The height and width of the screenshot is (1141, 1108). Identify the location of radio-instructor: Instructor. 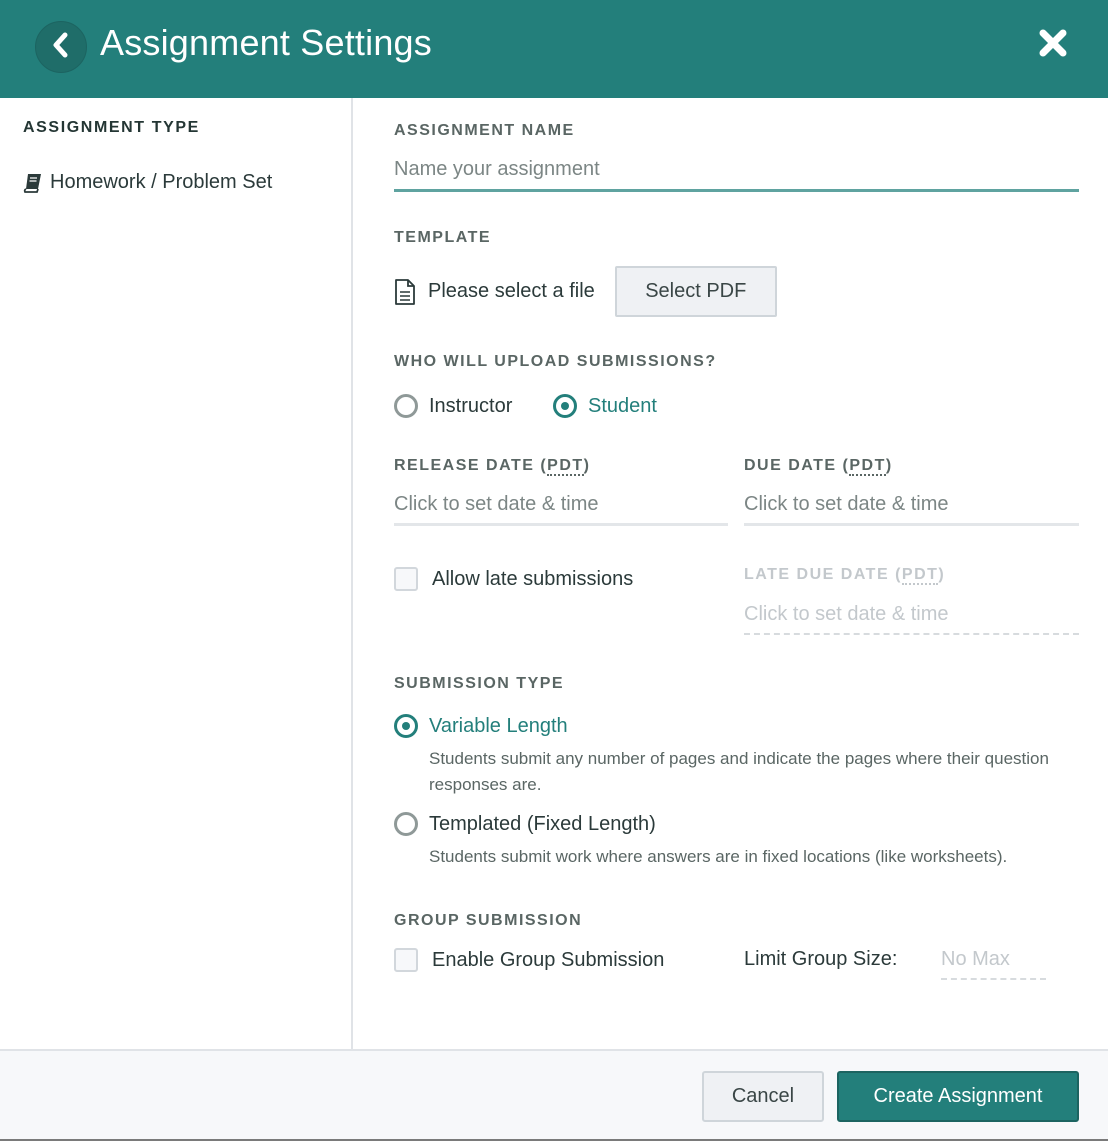
(453, 406).